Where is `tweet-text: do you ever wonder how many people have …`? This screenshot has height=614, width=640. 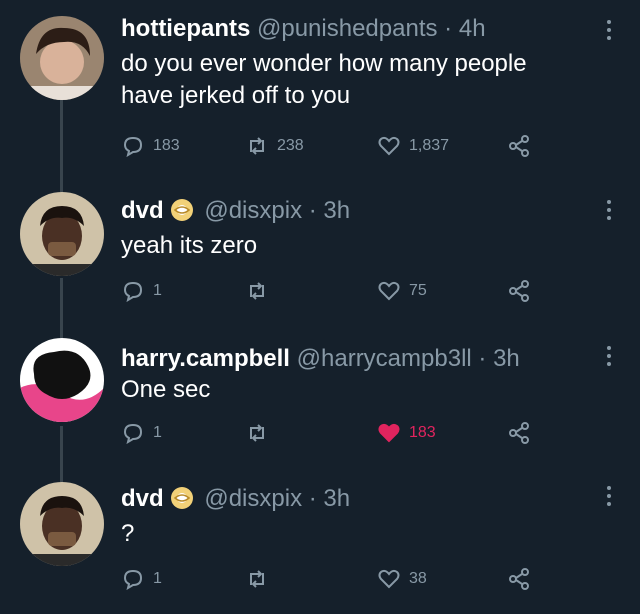 tweet-text: do you ever wonder how many people have … is located at coordinates (324, 80).